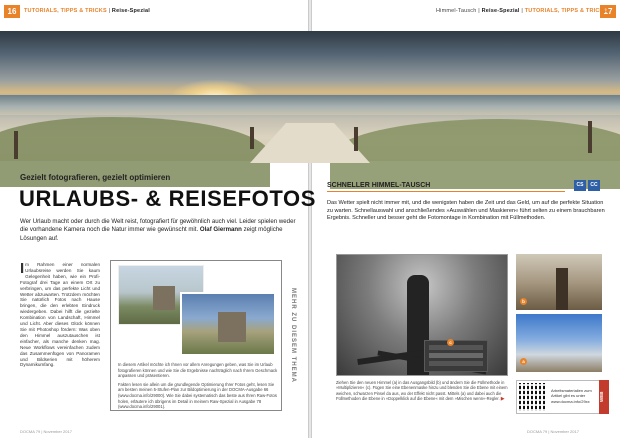  Describe the element at coordinates (475, 154) in the screenshot. I see `dune-right` at that location.